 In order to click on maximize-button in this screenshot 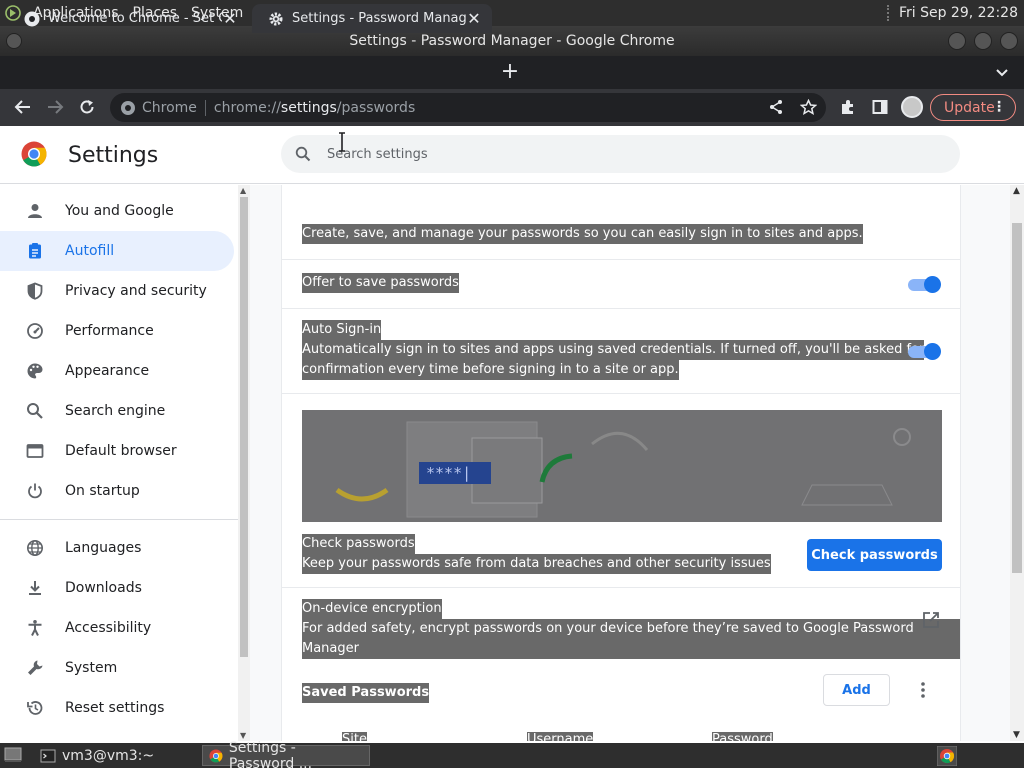, I will do `click(983, 41)`.